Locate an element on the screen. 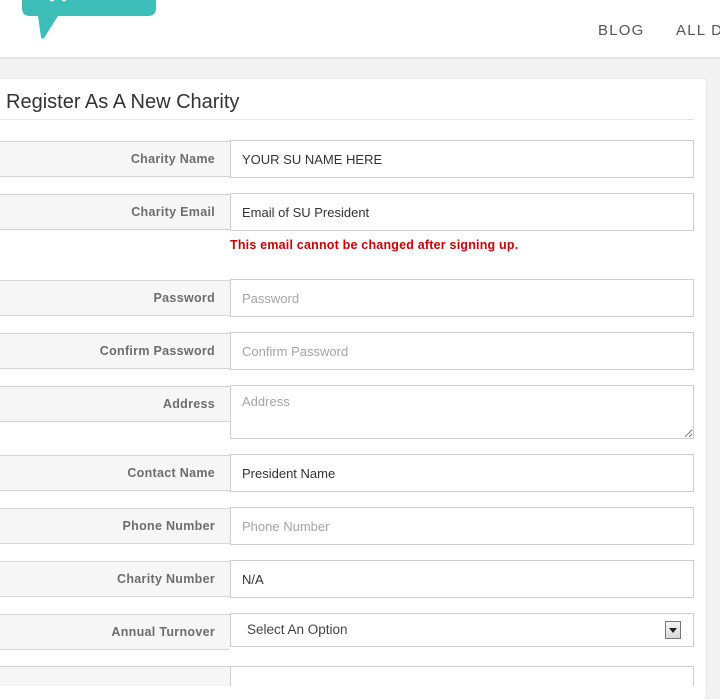  speech-bubble-logo-icon is located at coordinates (80, 20).